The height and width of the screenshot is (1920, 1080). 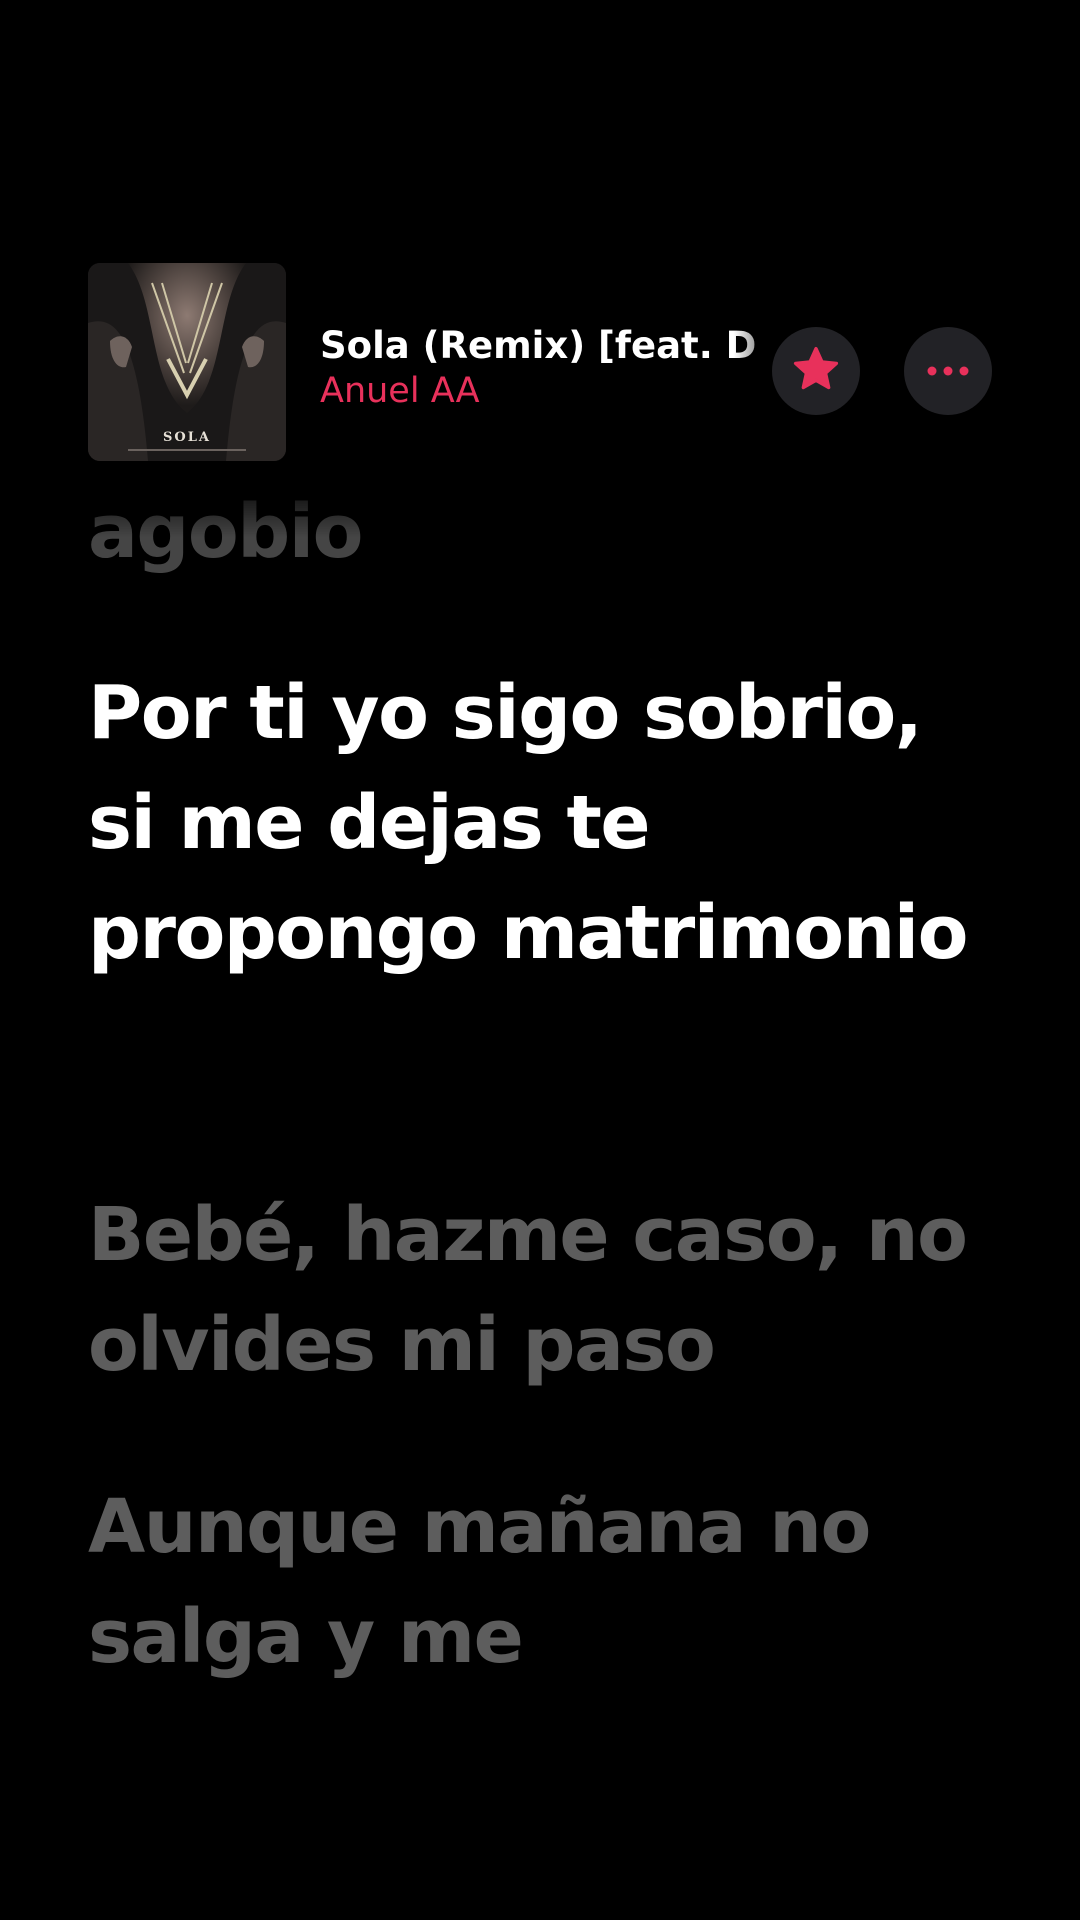 What do you see at coordinates (400, 391) in the screenshot?
I see `track-artist: Anuel AA` at bounding box center [400, 391].